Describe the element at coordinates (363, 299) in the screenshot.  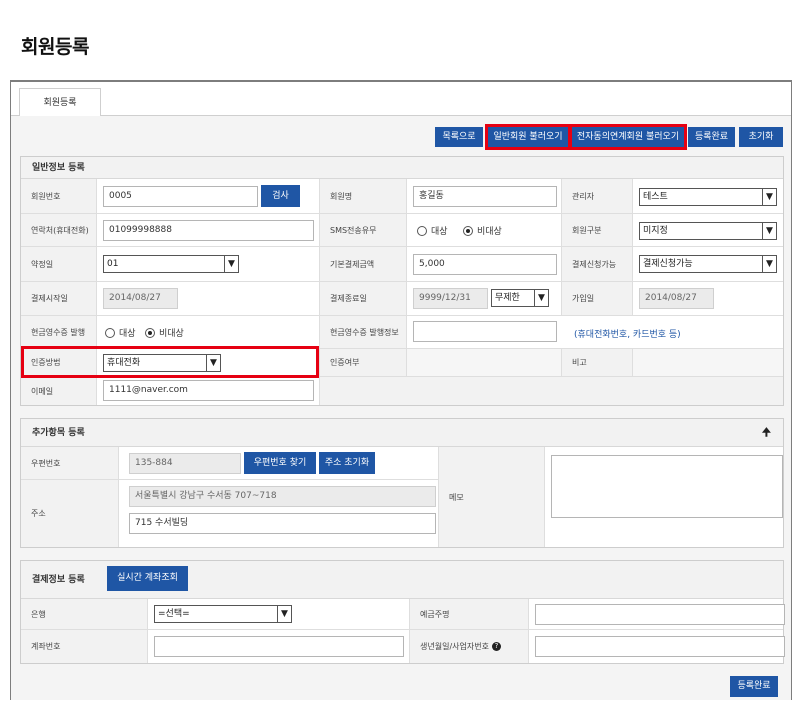
I see `pay-end-label: 결제종료일` at that location.